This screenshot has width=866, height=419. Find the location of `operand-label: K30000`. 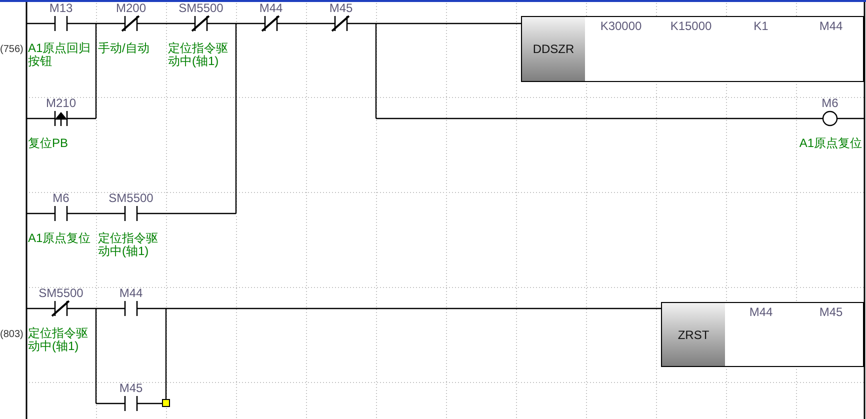

operand-label: K30000 is located at coordinates (621, 26).